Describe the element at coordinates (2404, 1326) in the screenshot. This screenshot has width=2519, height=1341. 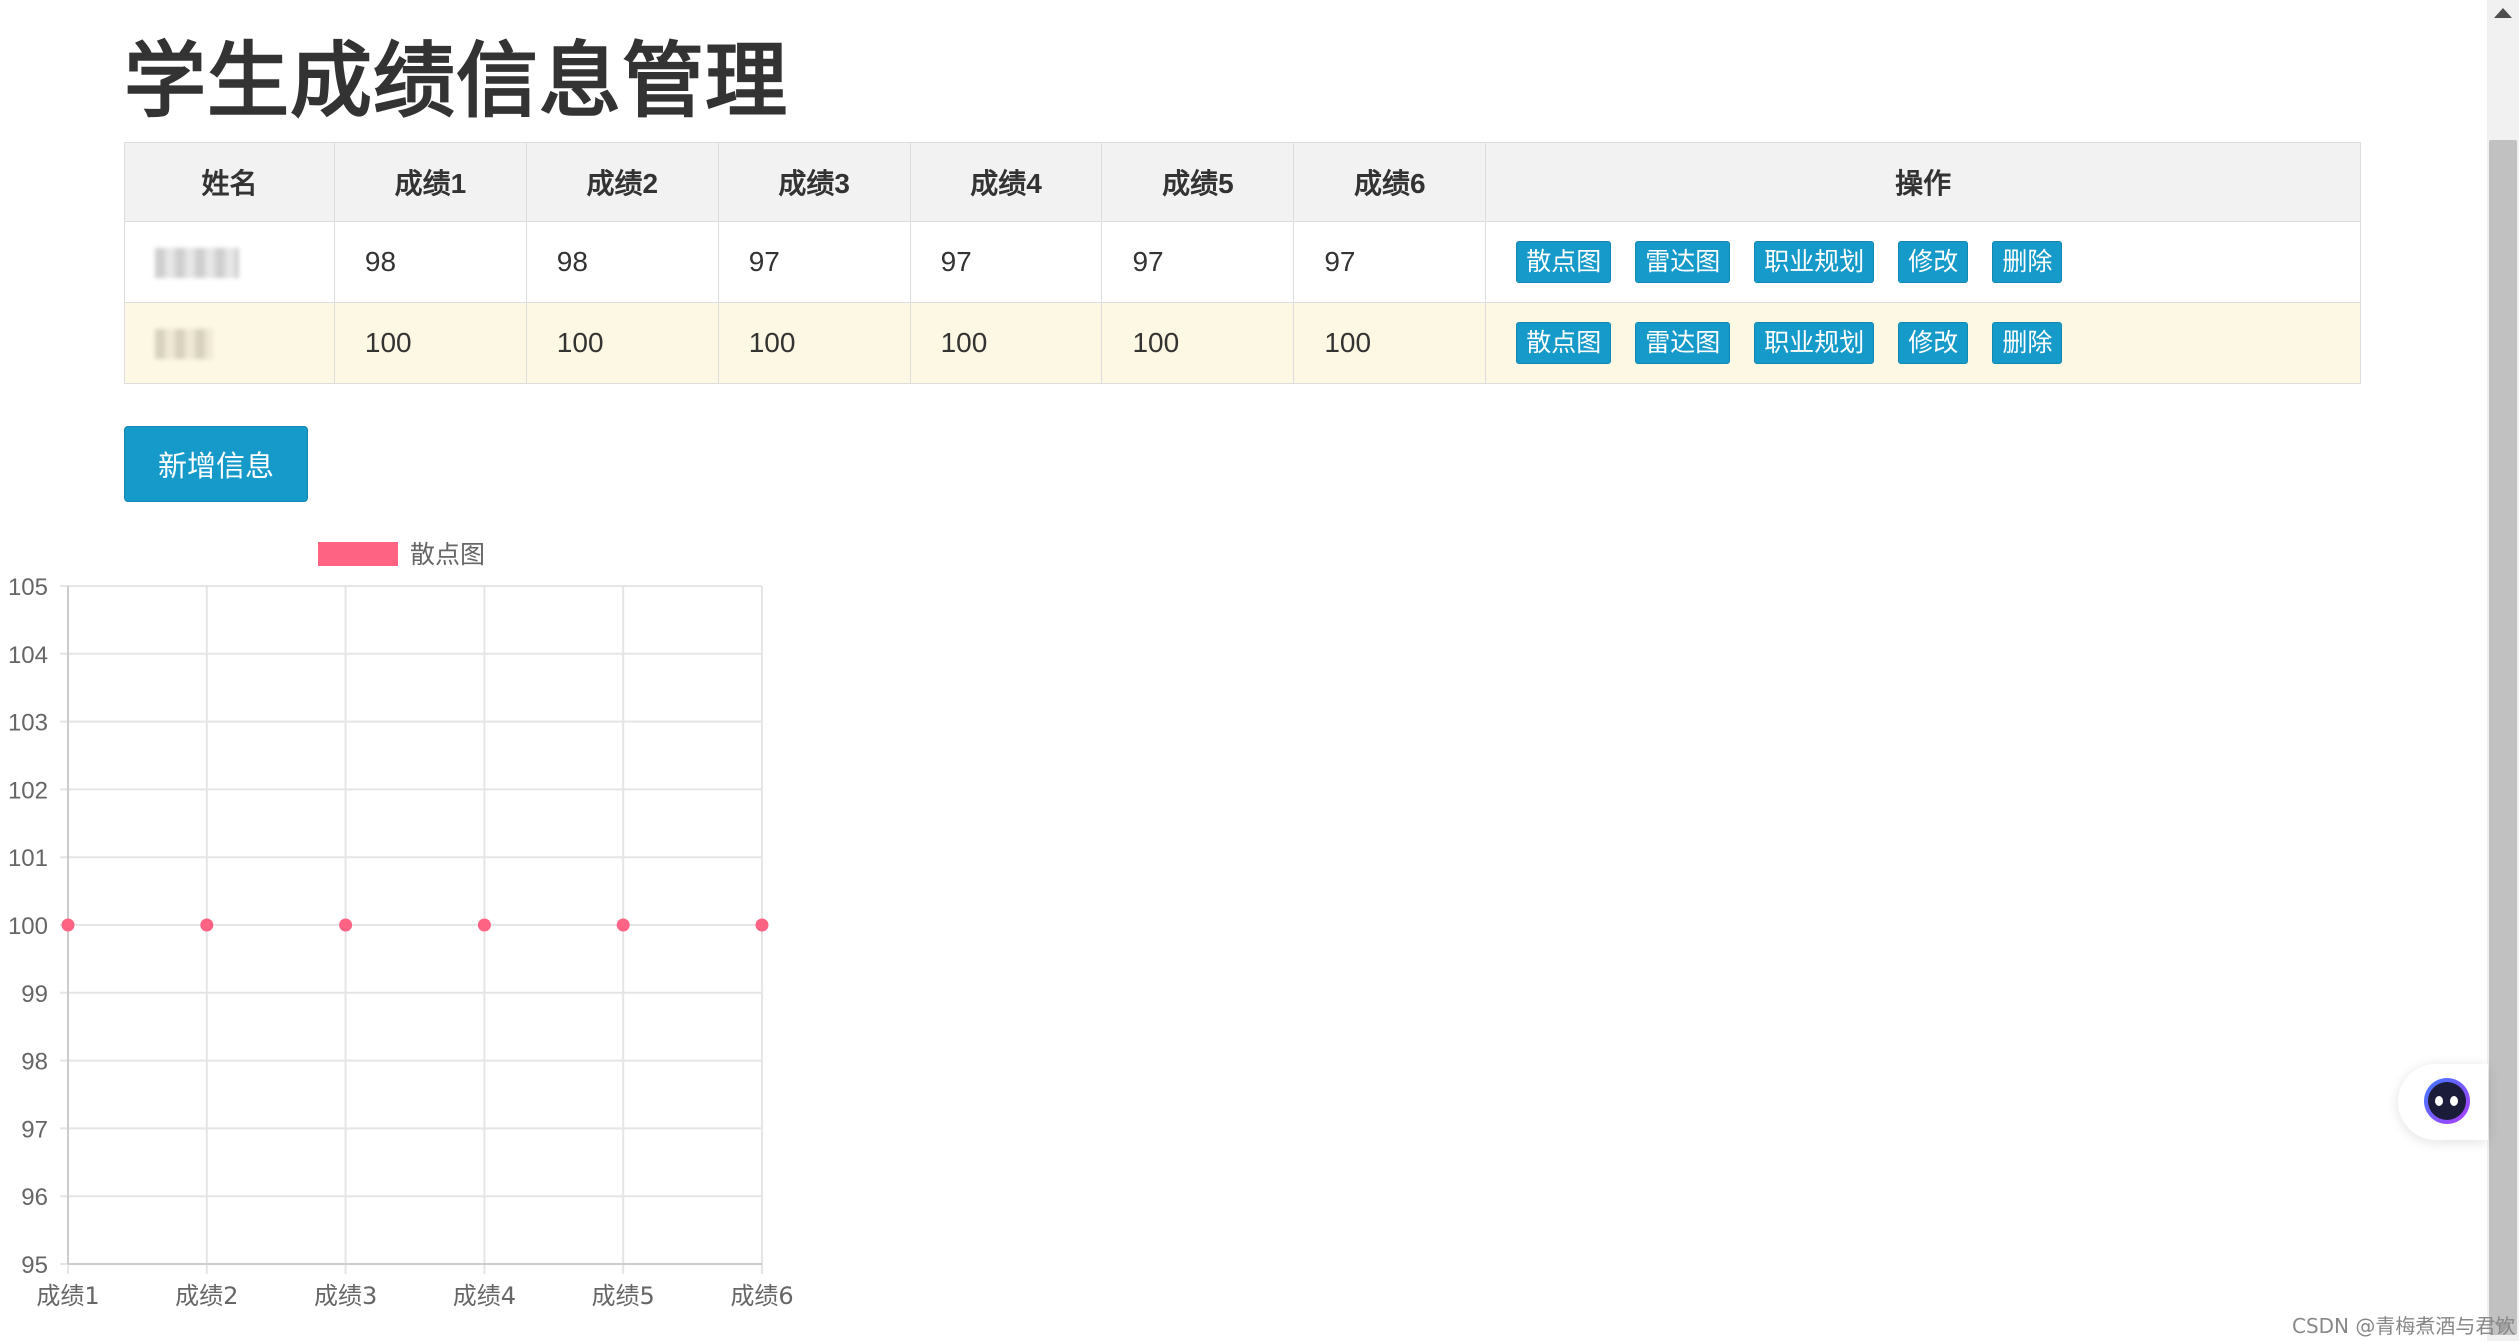
I see `watermark: CSDN @青梅煮酒与君饮` at that location.